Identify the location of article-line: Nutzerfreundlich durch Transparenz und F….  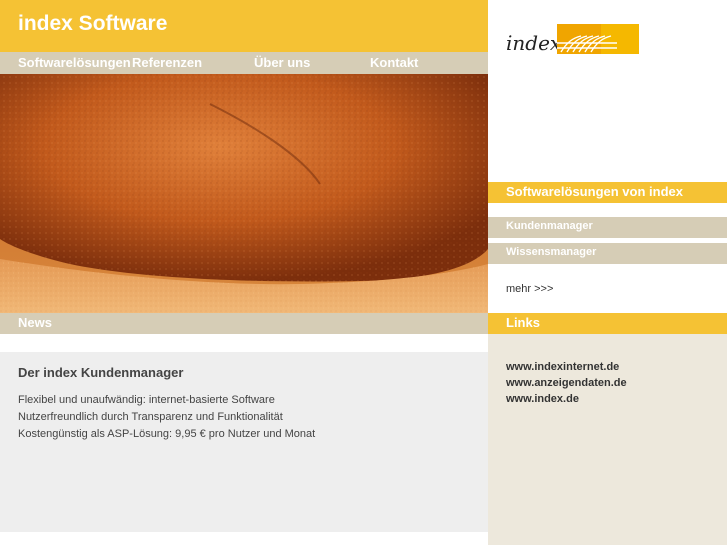
(150, 417).